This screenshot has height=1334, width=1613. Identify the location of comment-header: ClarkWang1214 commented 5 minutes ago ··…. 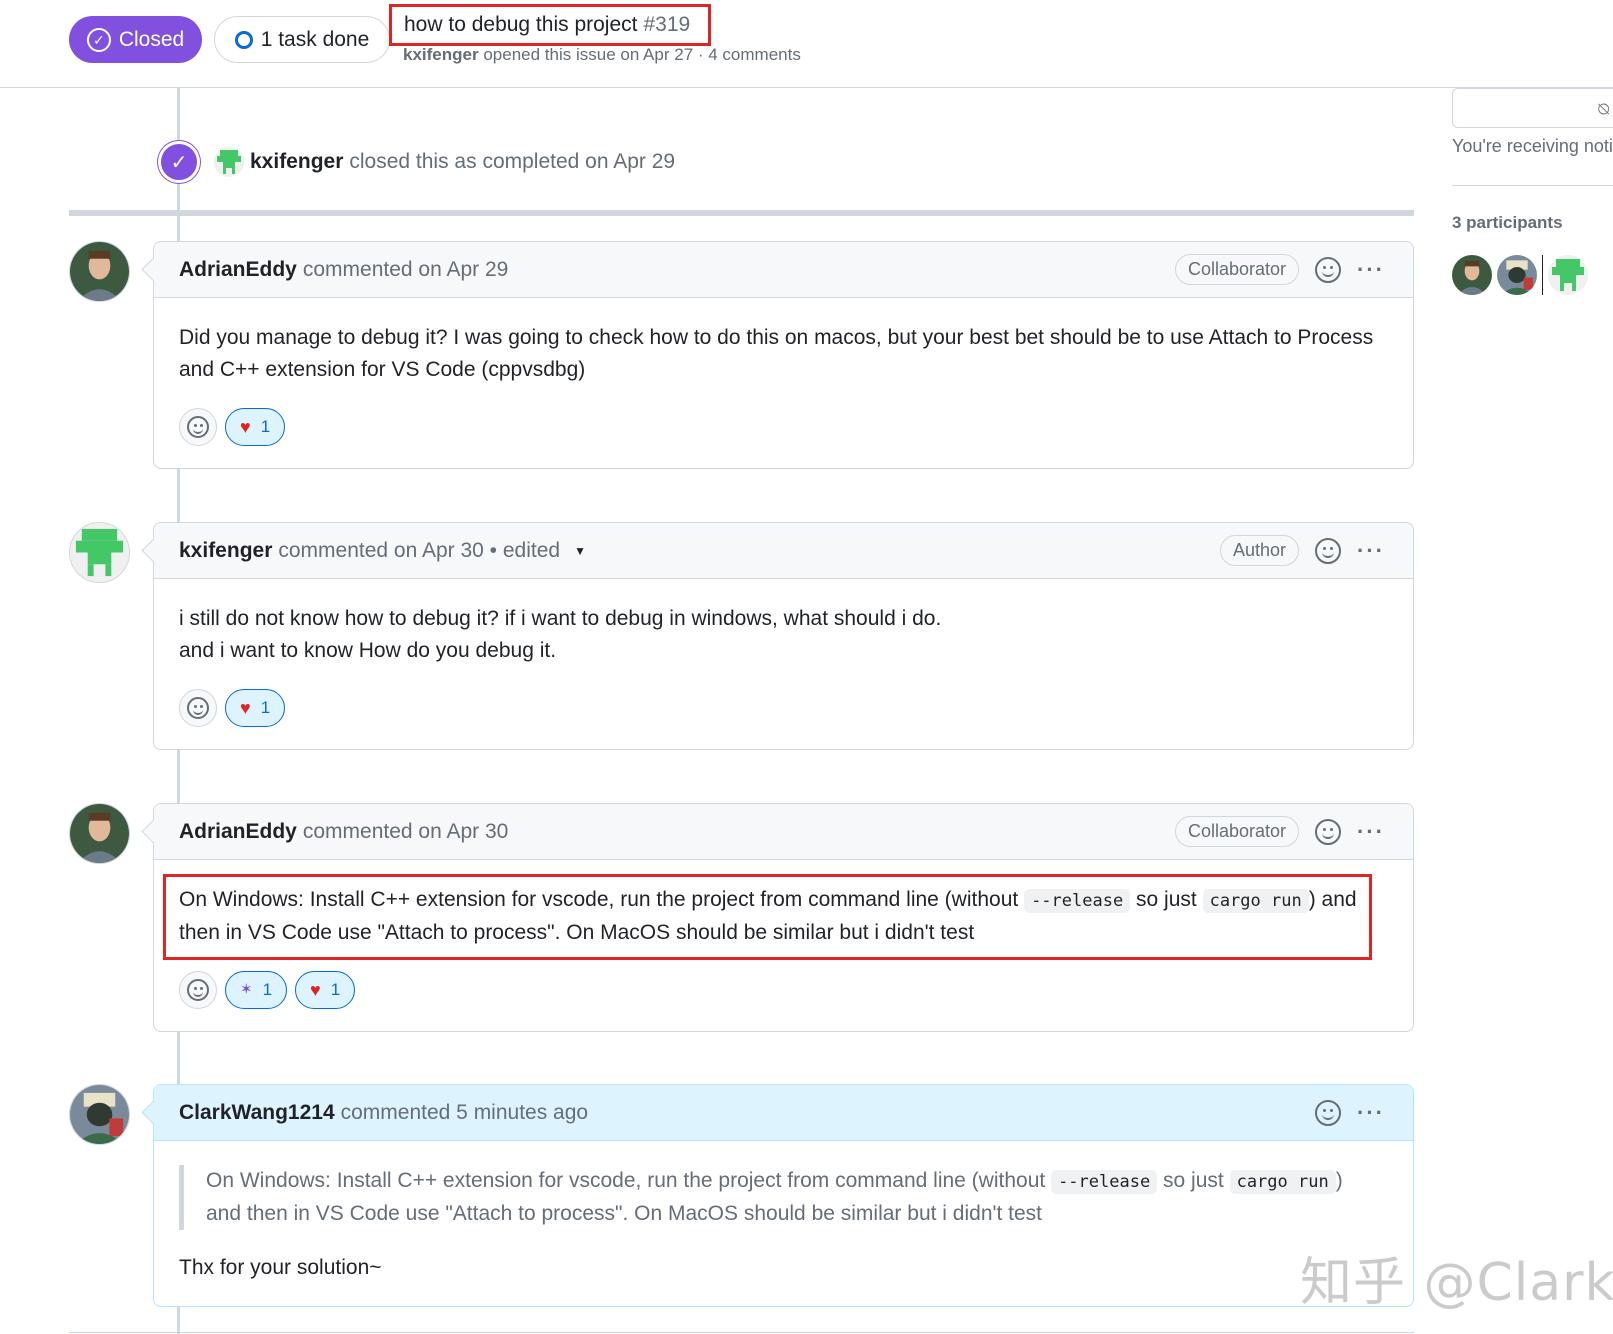
(783, 1113).